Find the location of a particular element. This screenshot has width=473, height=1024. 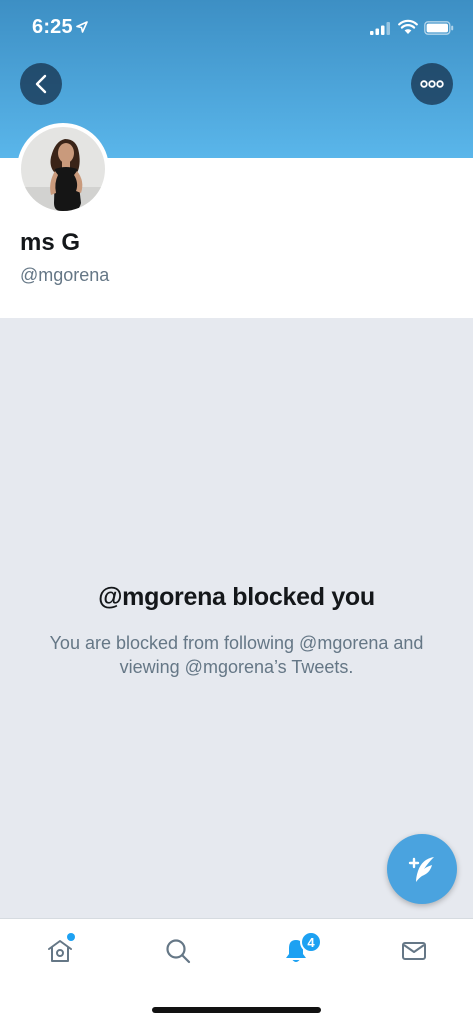

home-unread-dot is located at coordinates (71, 937).